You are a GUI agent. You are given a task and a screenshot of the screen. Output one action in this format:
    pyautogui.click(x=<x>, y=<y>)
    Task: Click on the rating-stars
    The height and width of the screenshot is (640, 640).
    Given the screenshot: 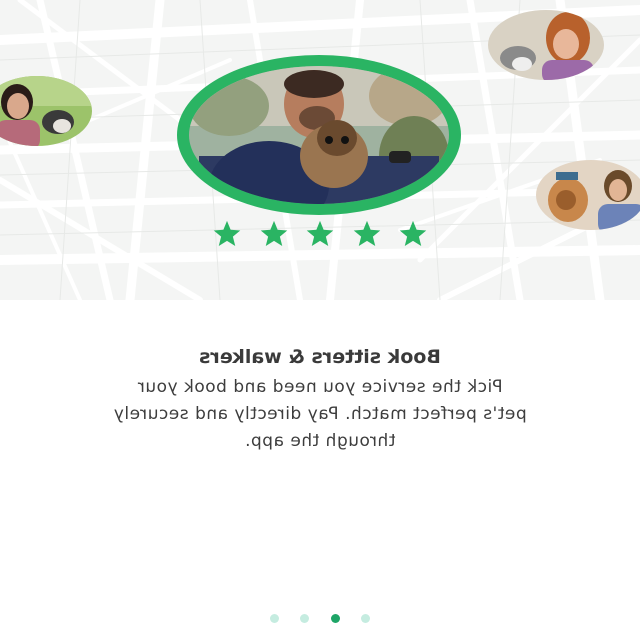 What is the action you would take?
    pyautogui.click(x=320, y=234)
    